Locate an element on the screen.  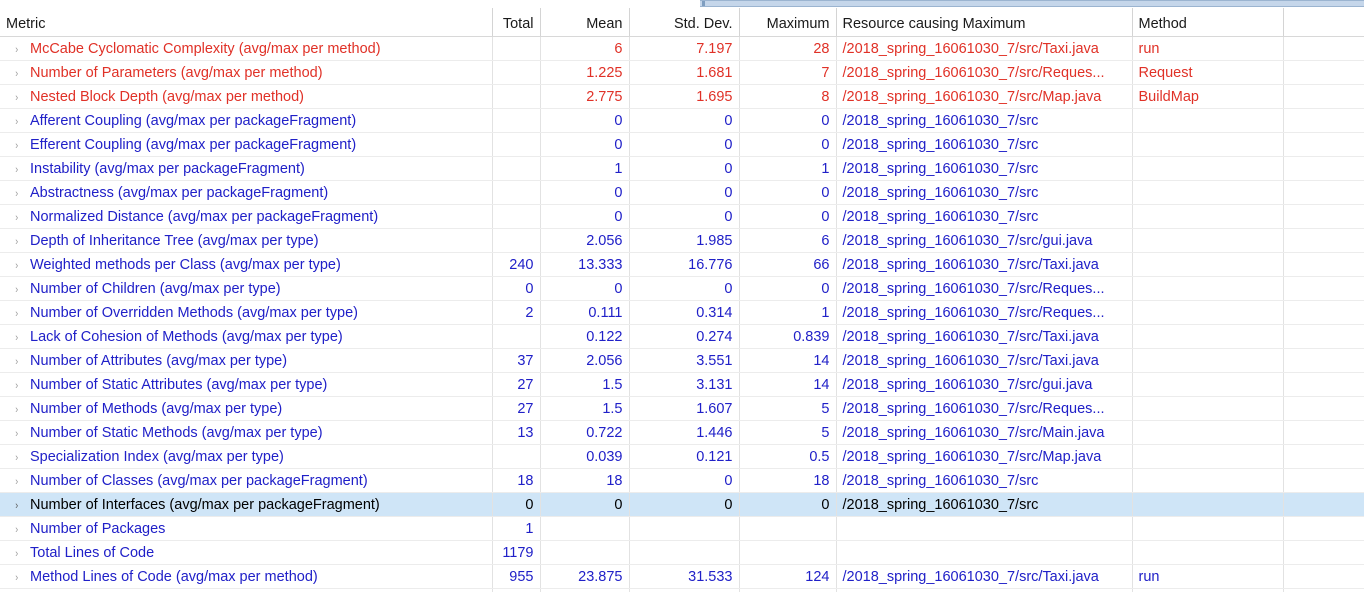
cell-mean: 23.875 is located at coordinates (585, 576).